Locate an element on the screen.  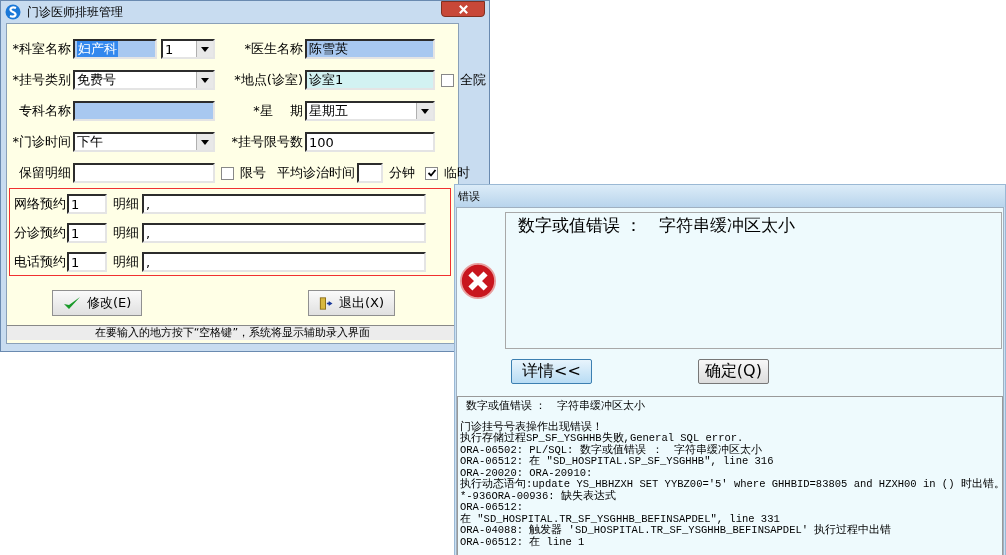
app-logo-icon is located at coordinates (13, 12).